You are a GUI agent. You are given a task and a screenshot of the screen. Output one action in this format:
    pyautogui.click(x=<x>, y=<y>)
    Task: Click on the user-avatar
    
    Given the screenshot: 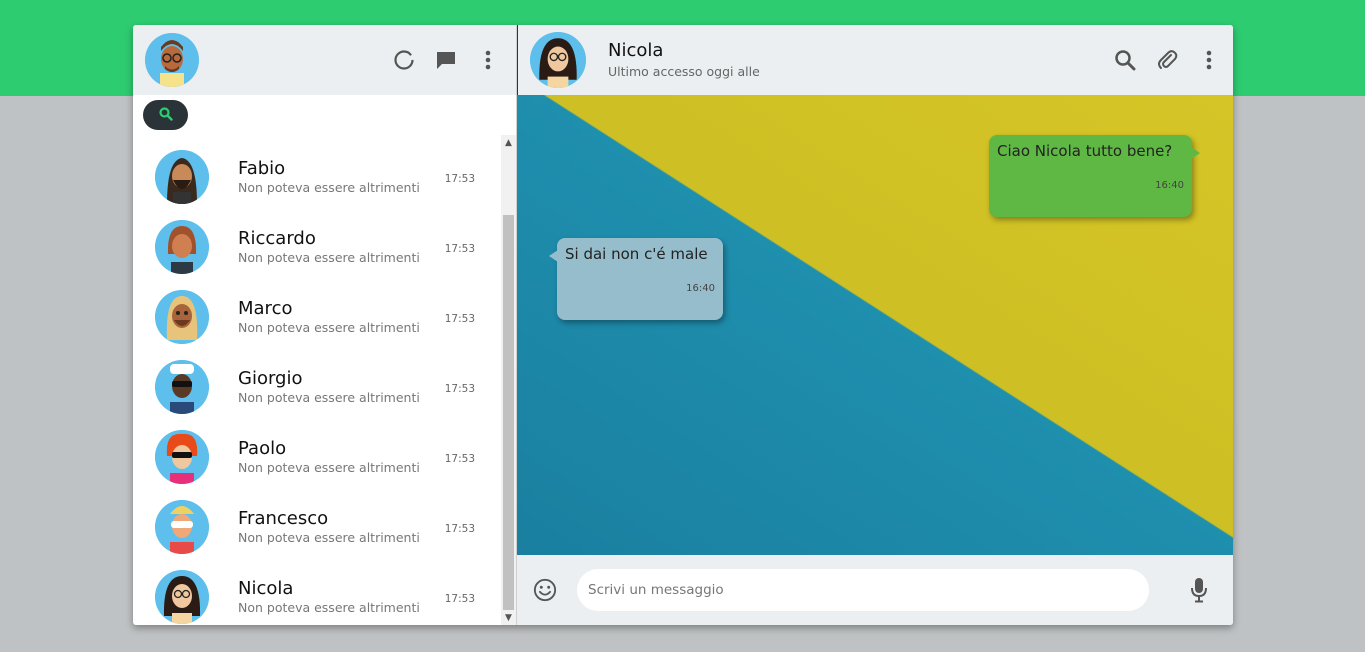 What is the action you would take?
    pyautogui.click(x=172, y=60)
    